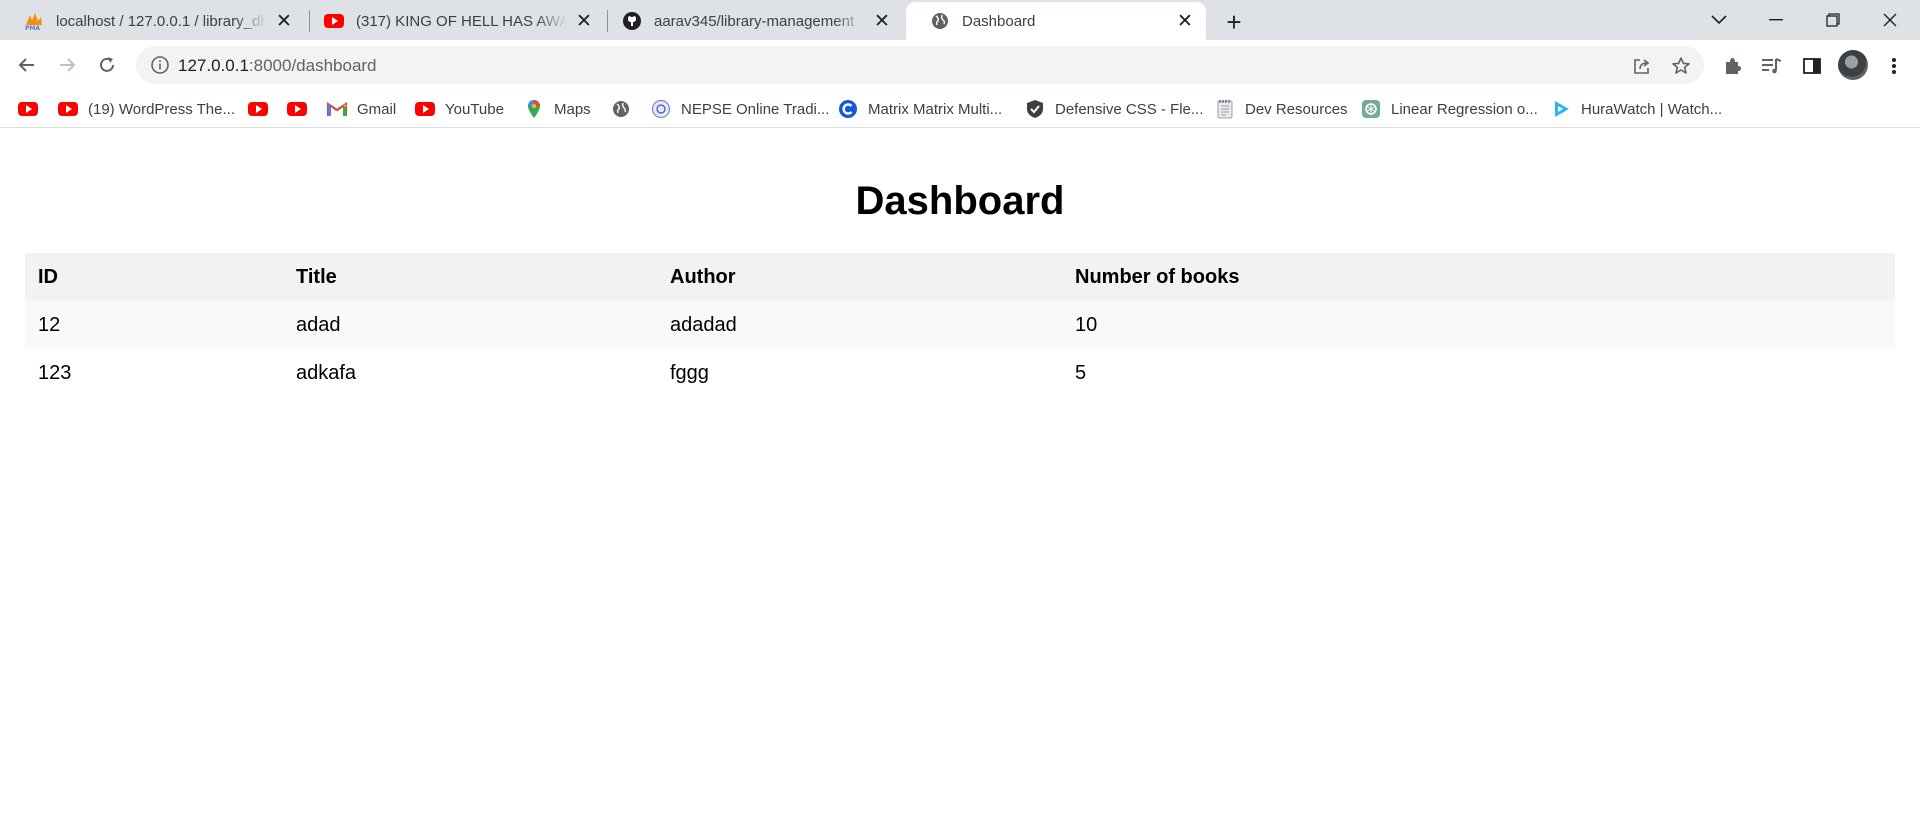 Image resolution: width=1920 pixels, height=837 pixels. I want to click on url-host: 127.0.0.1, so click(213, 65).